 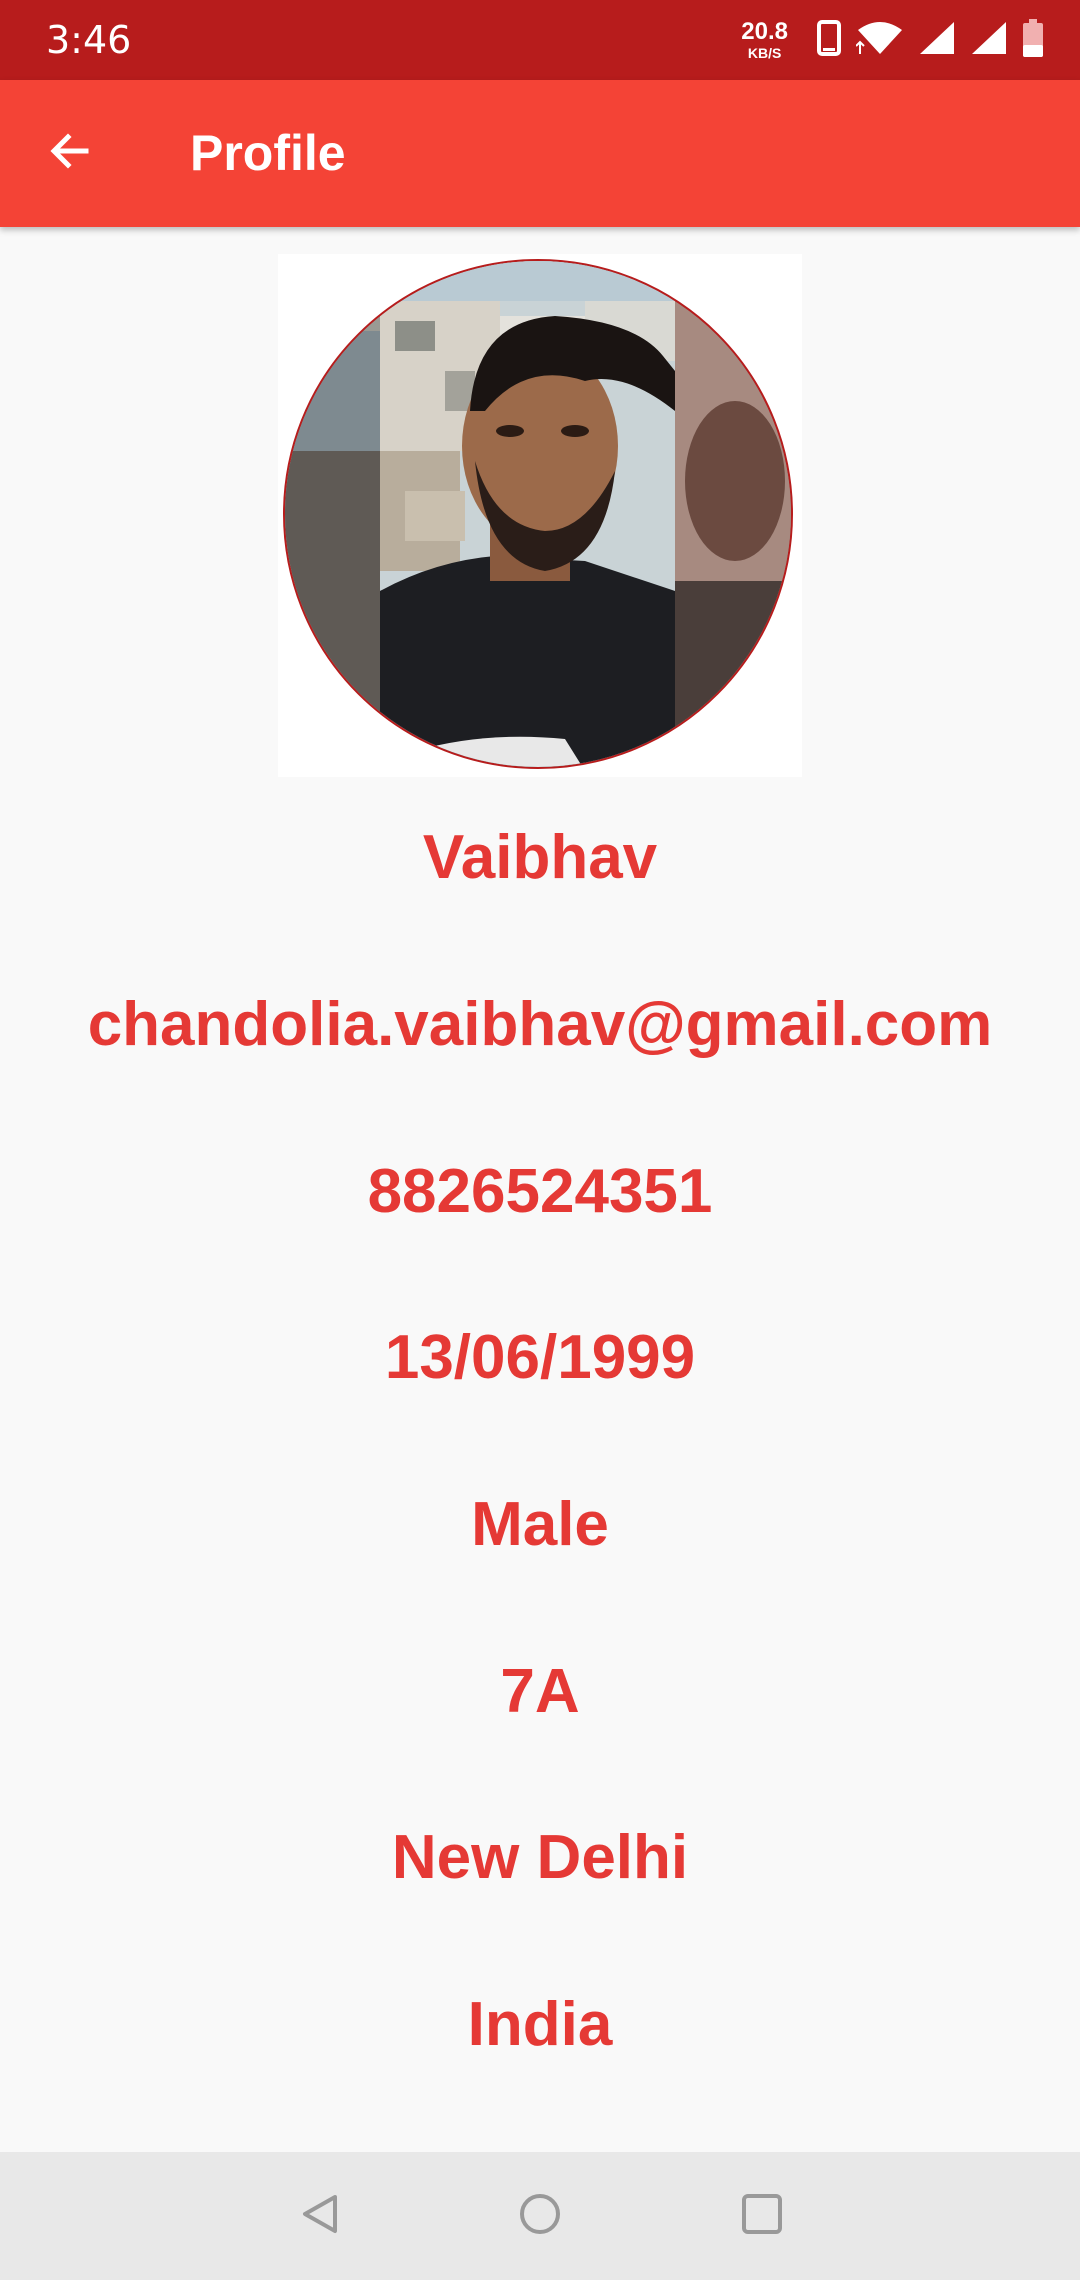 What do you see at coordinates (540, 1357) in the screenshot?
I see `profile-dob: 13/06/1999` at bounding box center [540, 1357].